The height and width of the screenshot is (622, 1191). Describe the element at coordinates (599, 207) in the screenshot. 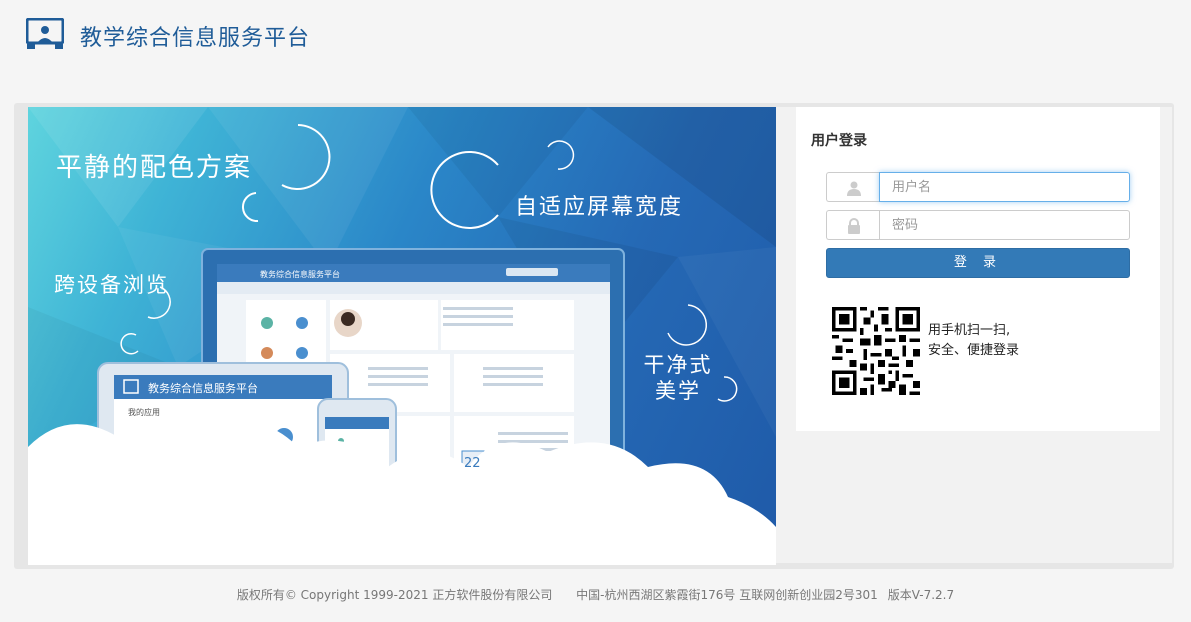

I see `banner-caption-adaptive-width: 自适应屏幕宽度` at that location.